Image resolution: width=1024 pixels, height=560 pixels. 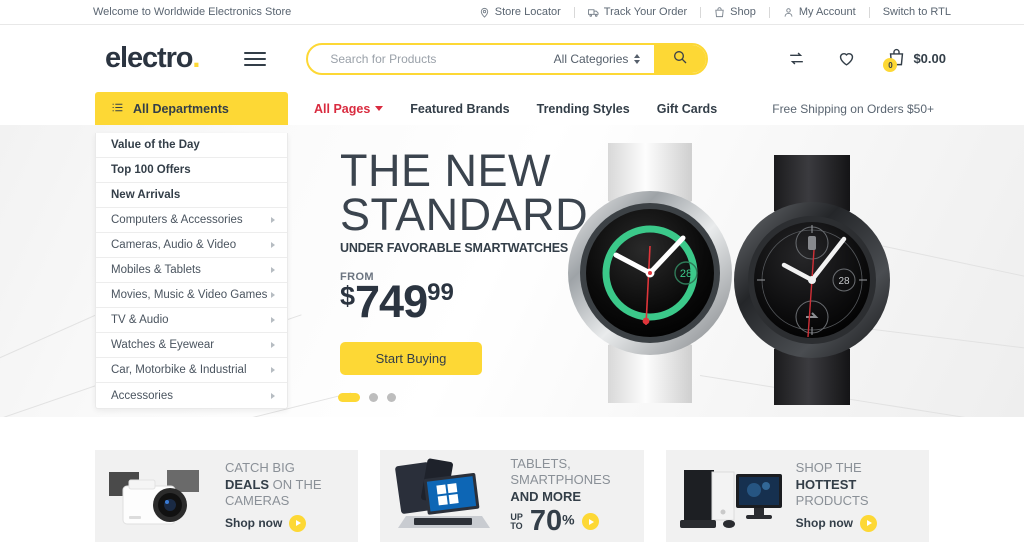 I want to click on promo-percent-value: 70%, so click(x=552, y=521).